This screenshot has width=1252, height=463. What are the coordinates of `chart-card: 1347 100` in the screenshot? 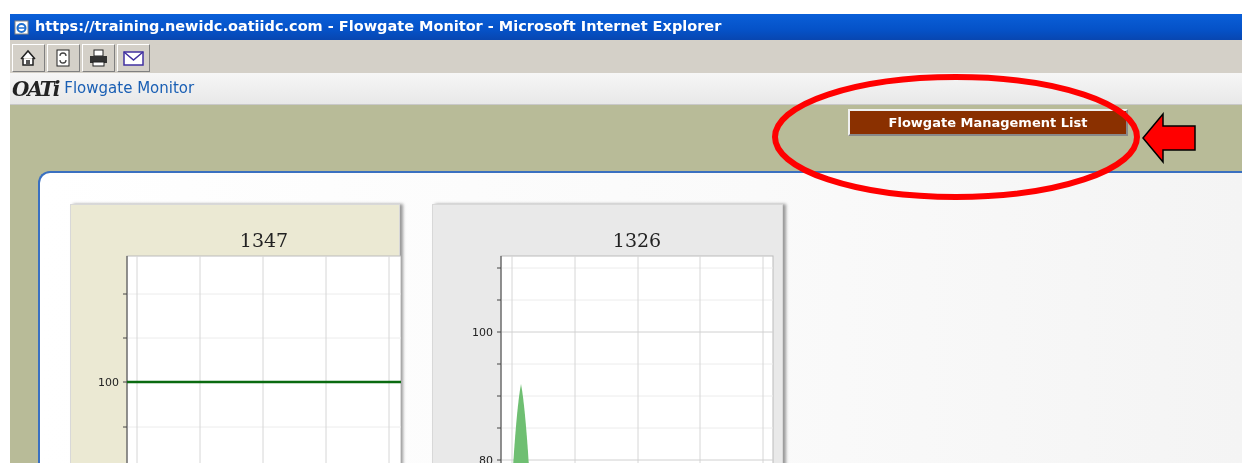 It's located at (235, 333).